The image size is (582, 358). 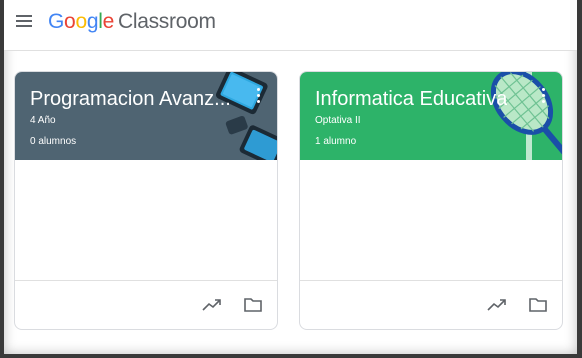 What do you see at coordinates (43, 120) in the screenshot?
I see `course-section: 4 Año` at bounding box center [43, 120].